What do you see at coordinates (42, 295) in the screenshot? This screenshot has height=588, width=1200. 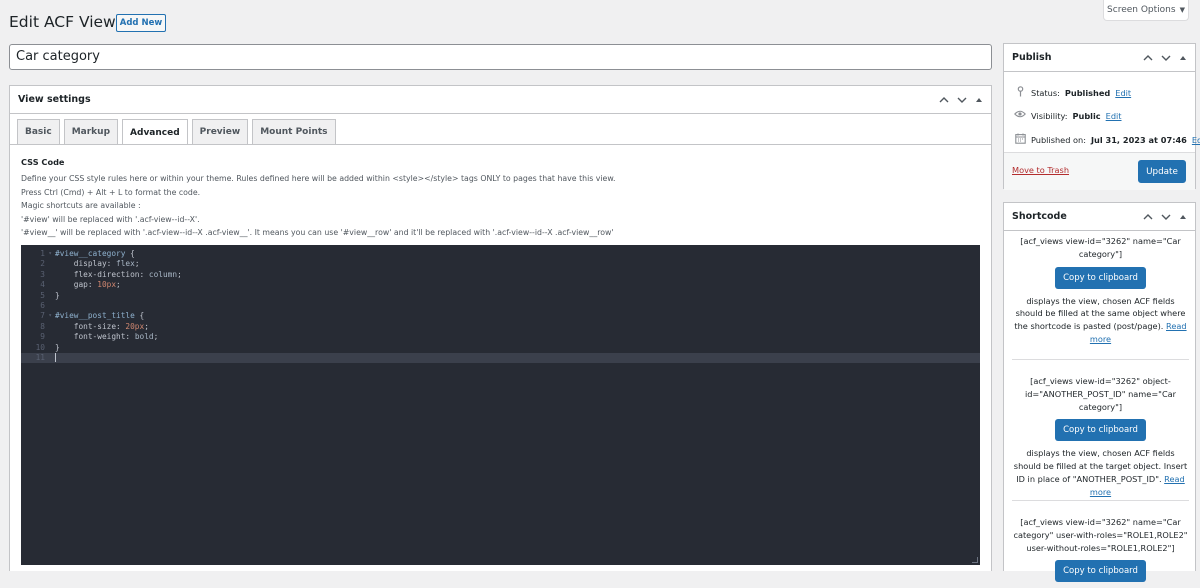 I see `line-number: 5` at bounding box center [42, 295].